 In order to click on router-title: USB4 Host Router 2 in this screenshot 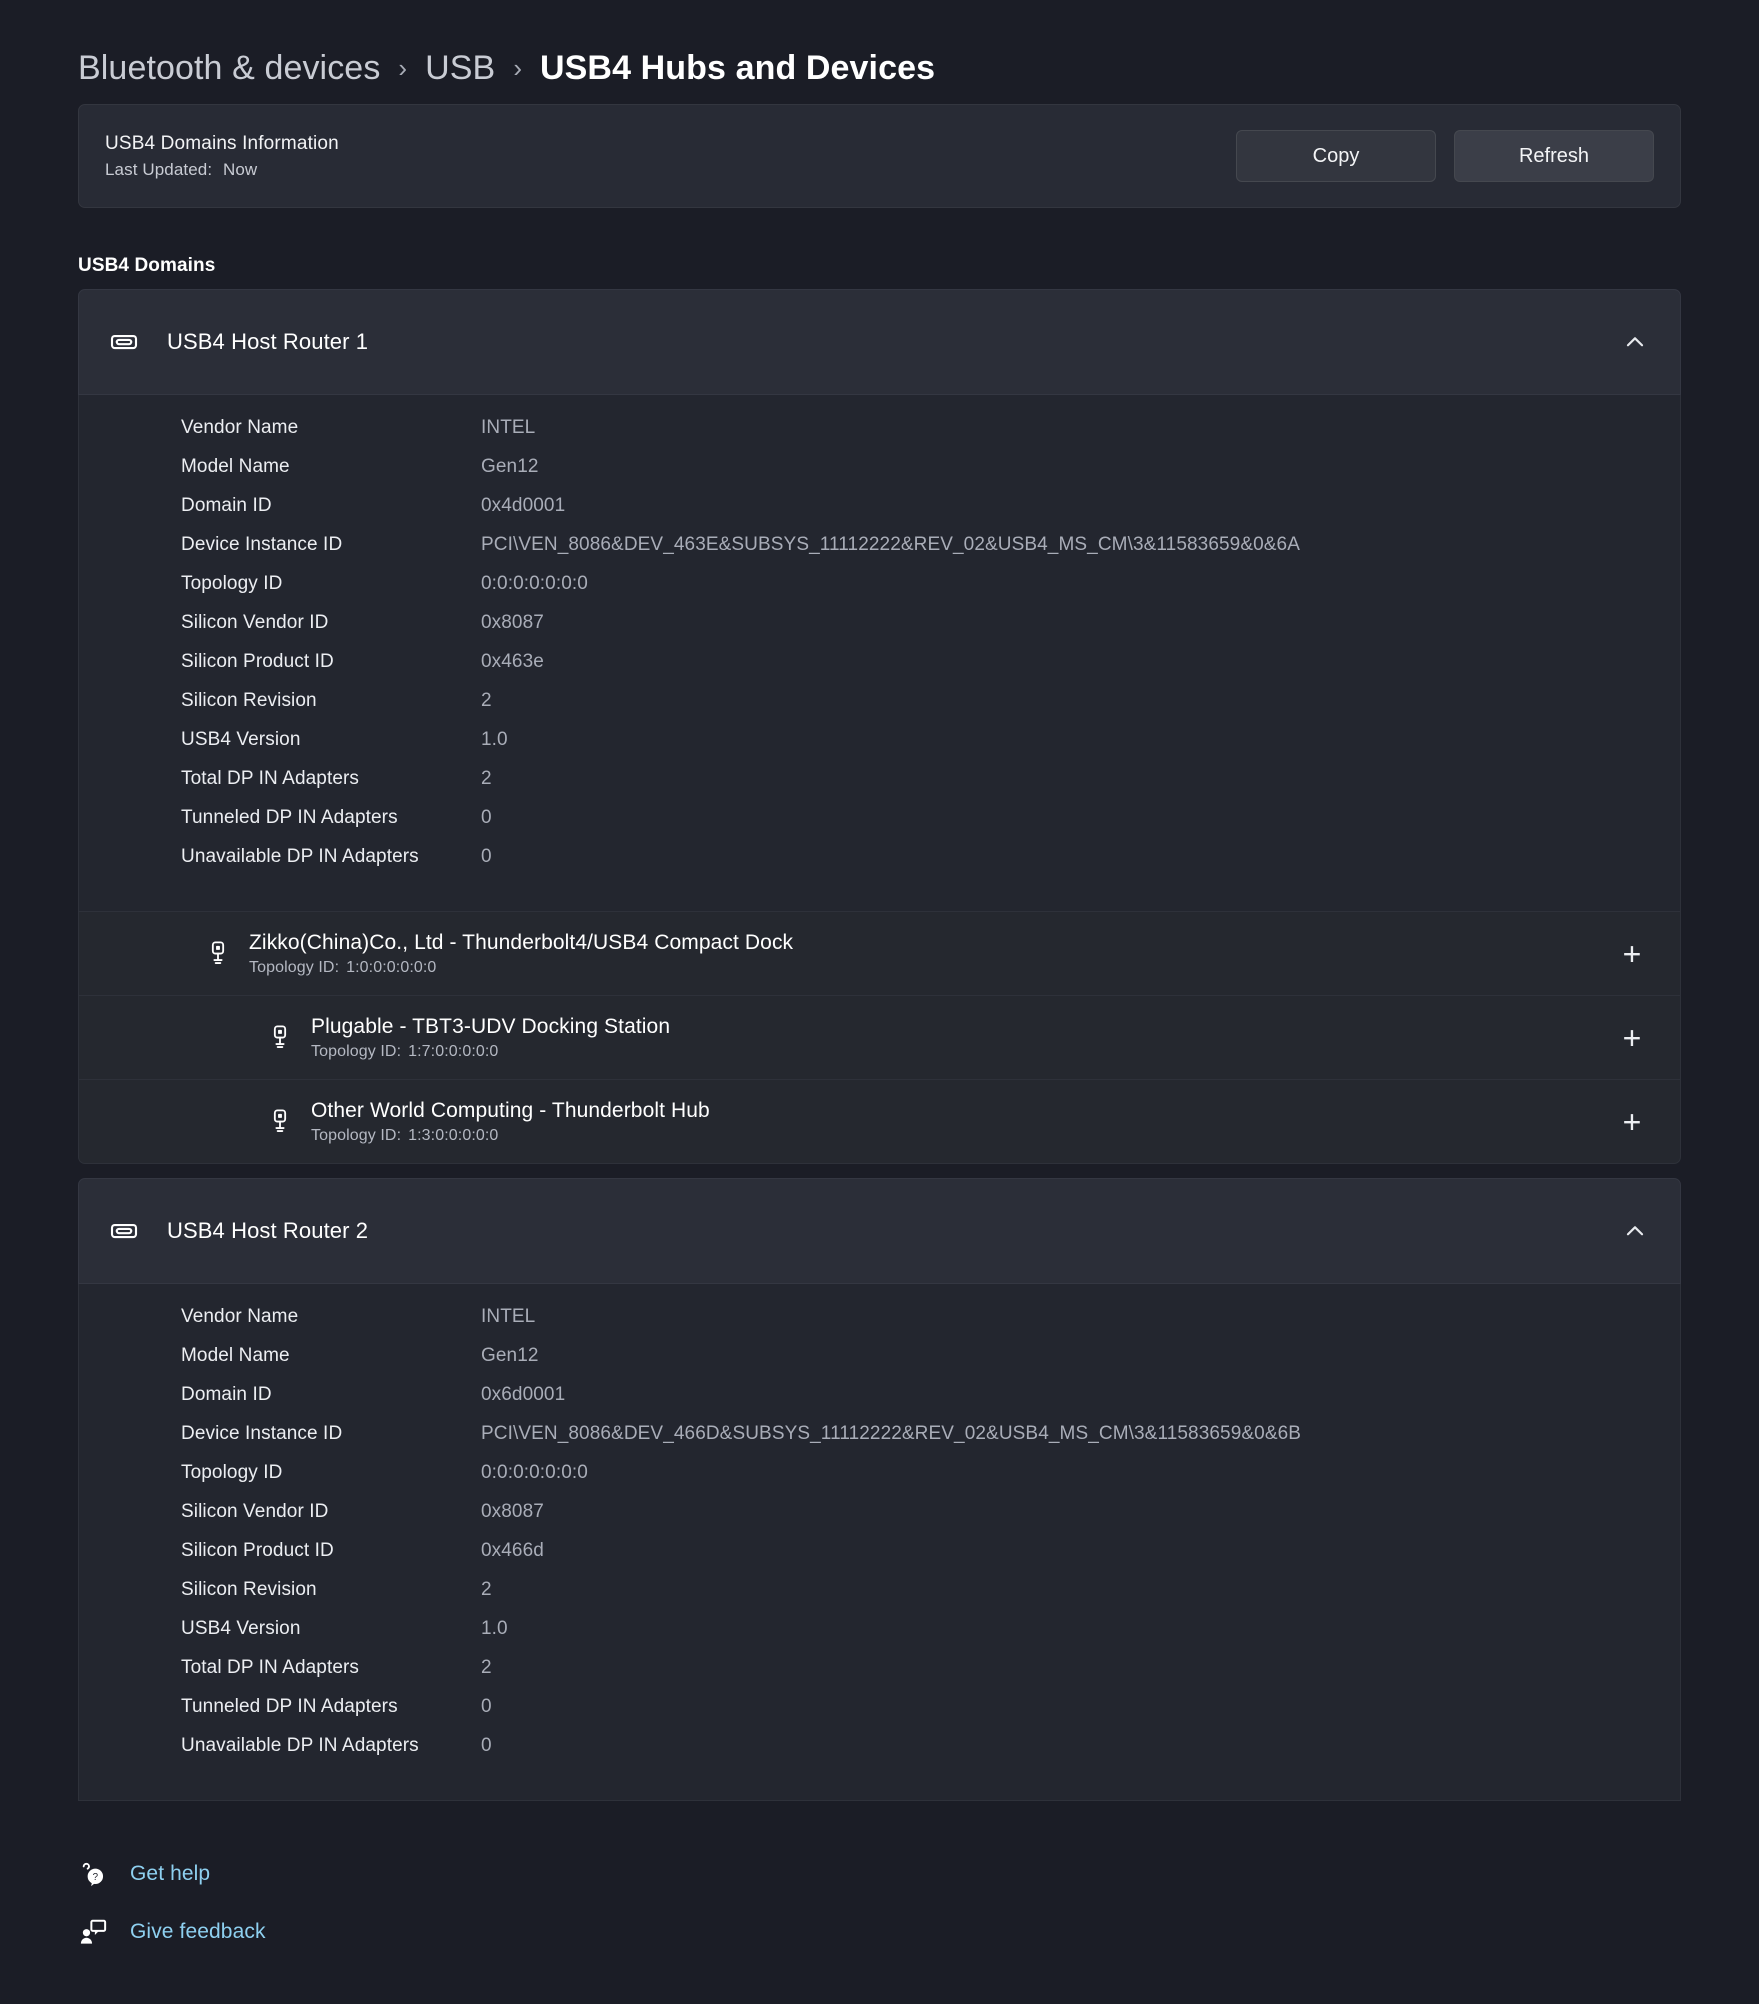, I will do `click(268, 1230)`.